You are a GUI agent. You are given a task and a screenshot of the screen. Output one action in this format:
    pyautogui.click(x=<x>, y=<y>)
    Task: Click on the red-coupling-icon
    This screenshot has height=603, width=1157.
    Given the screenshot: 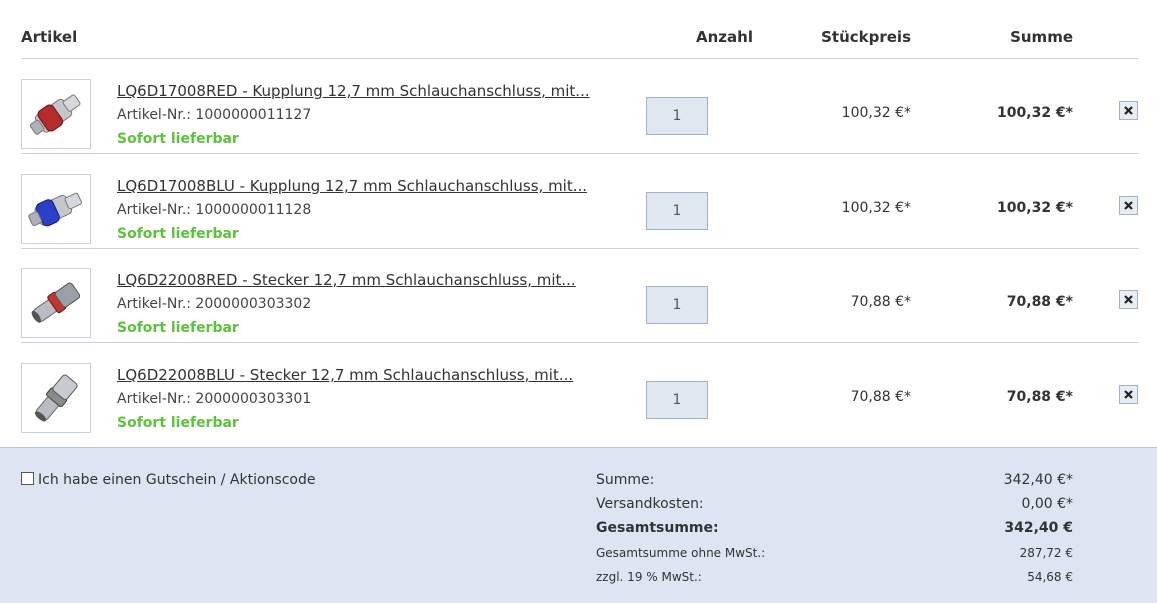 What is the action you would take?
    pyautogui.click(x=55, y=114)
    